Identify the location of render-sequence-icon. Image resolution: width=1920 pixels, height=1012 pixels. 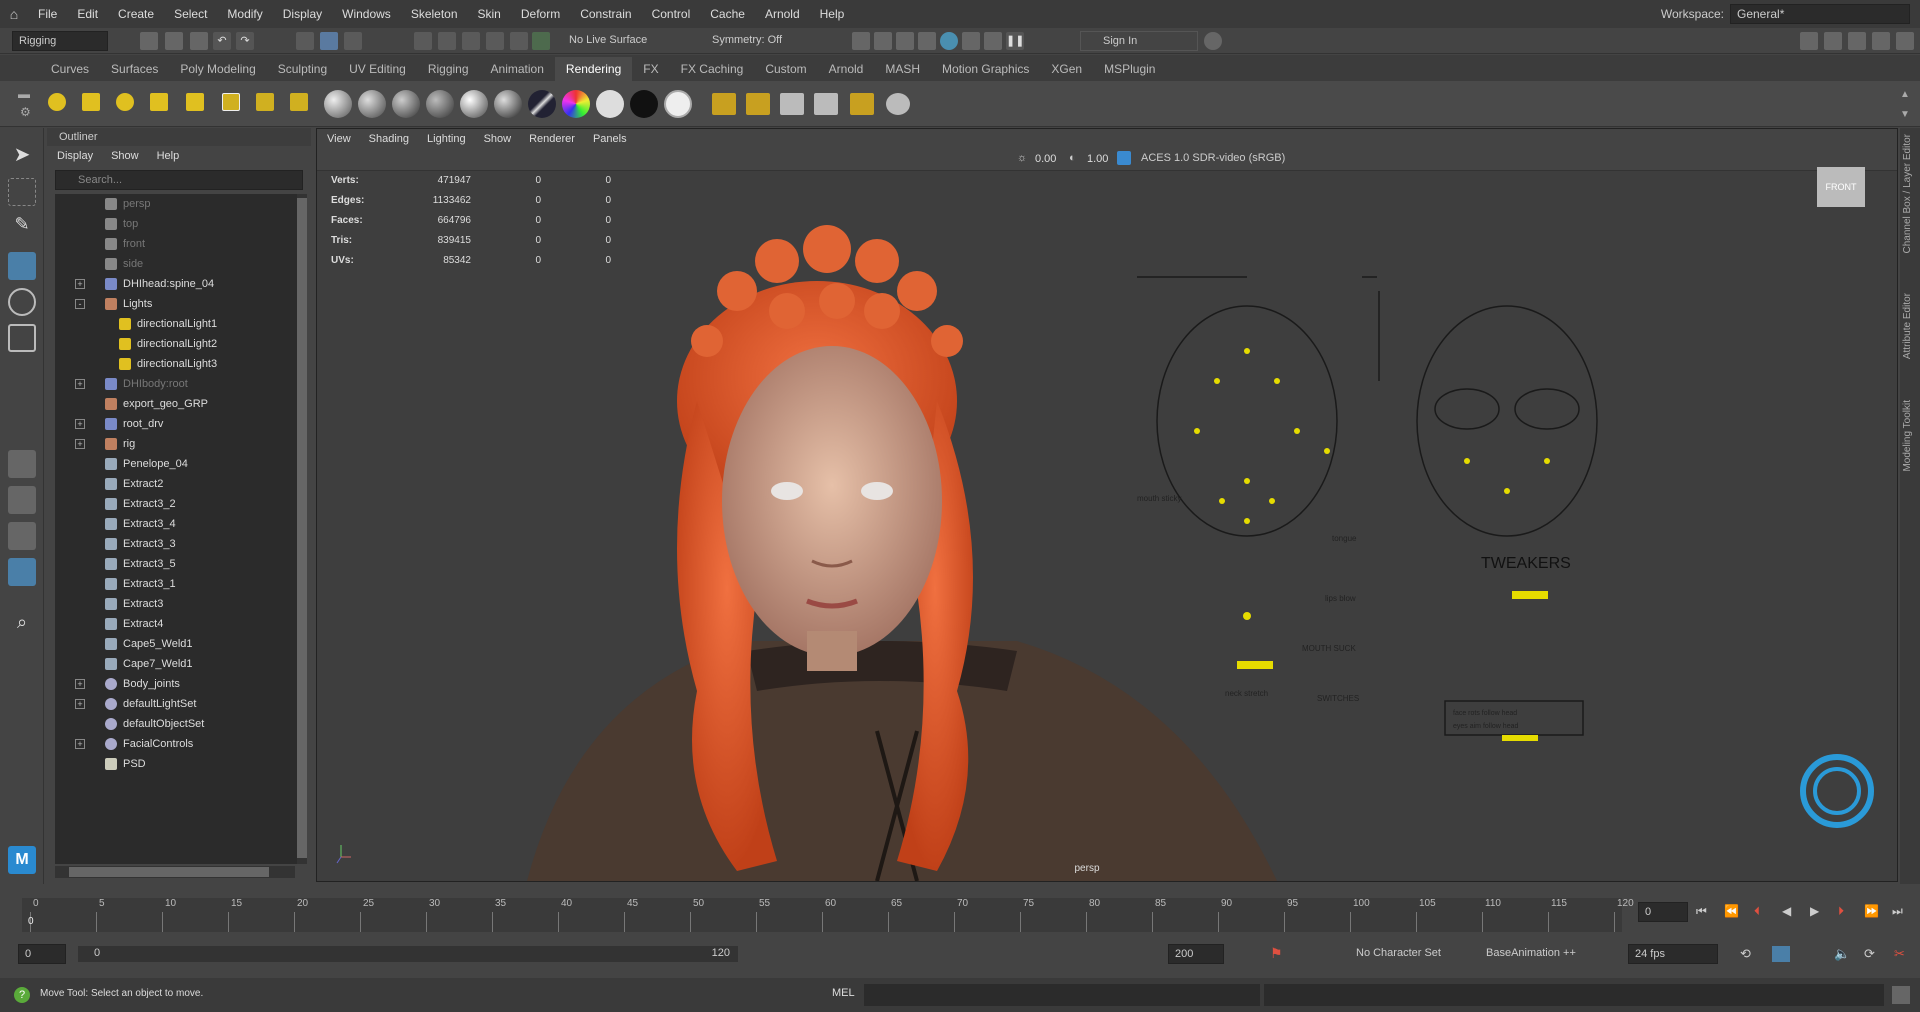
(758, 104).